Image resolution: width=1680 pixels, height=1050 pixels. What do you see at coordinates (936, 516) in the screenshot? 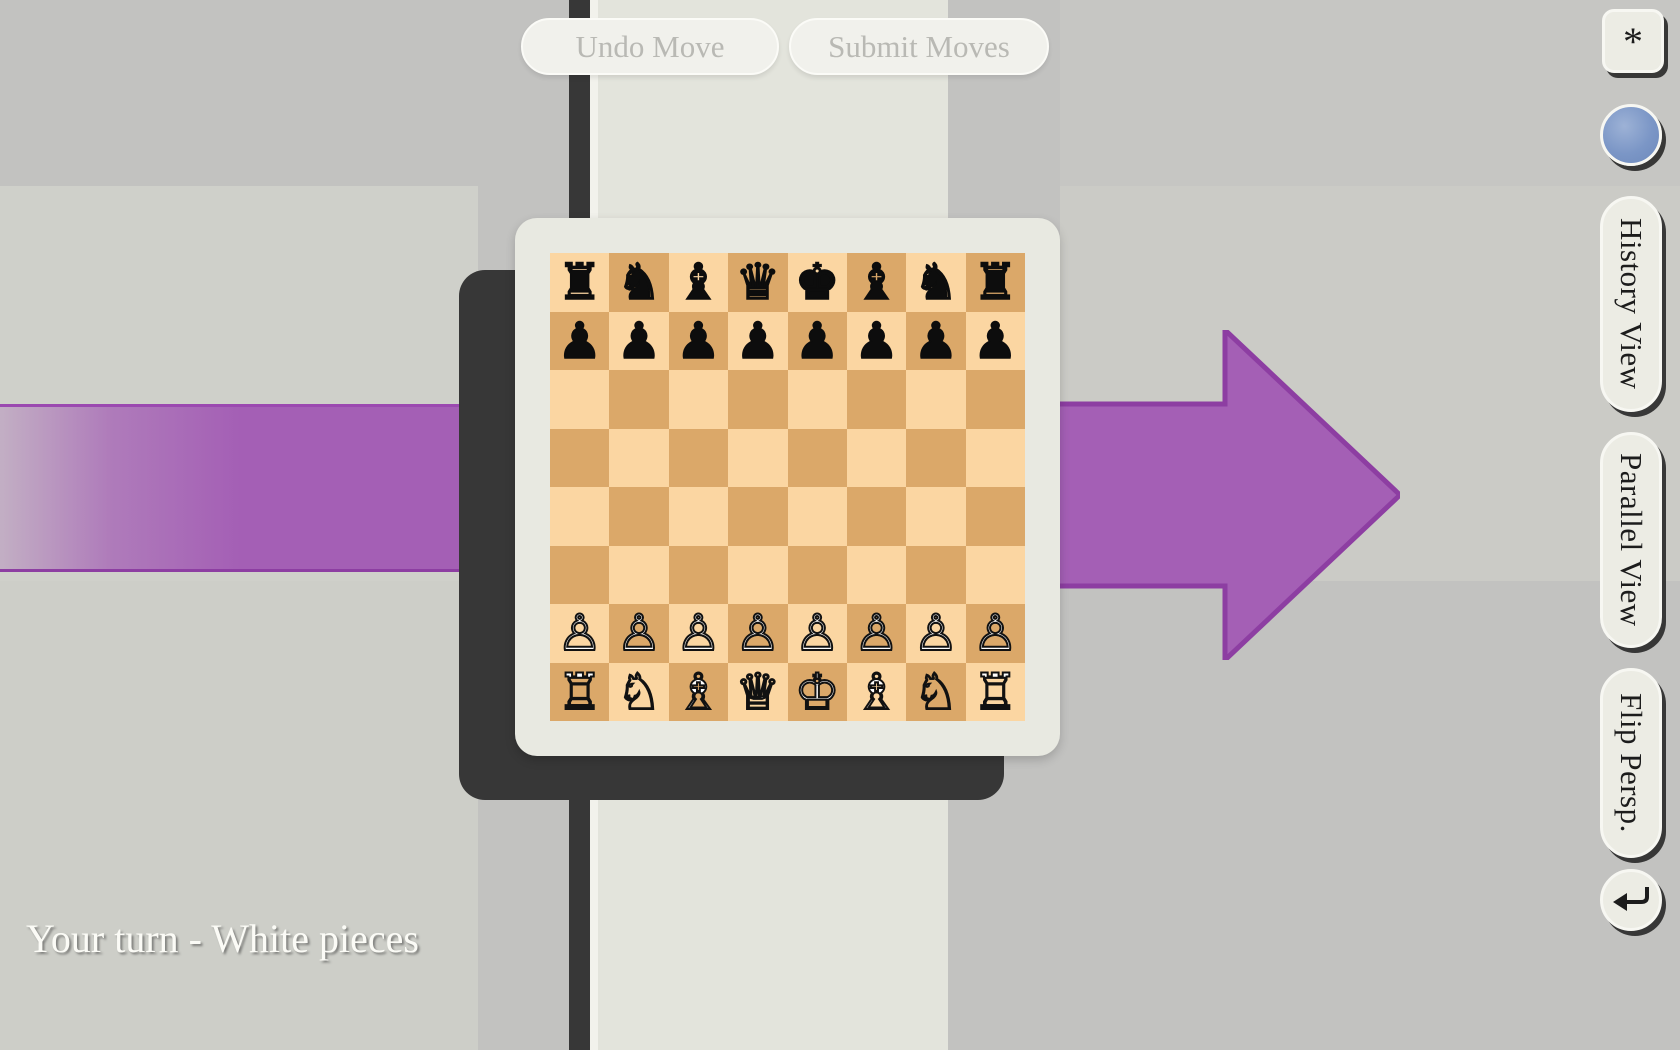
I see `square-g4` at bounding box center [936, 516].